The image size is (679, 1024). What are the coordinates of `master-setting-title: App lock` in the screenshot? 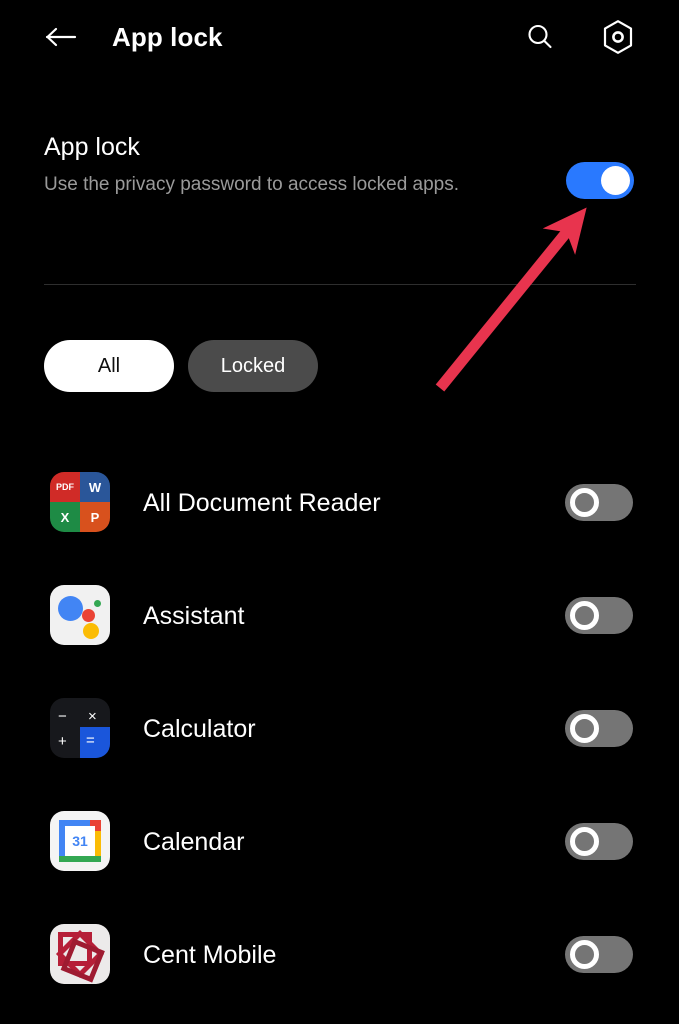 It's located at (92, 147).